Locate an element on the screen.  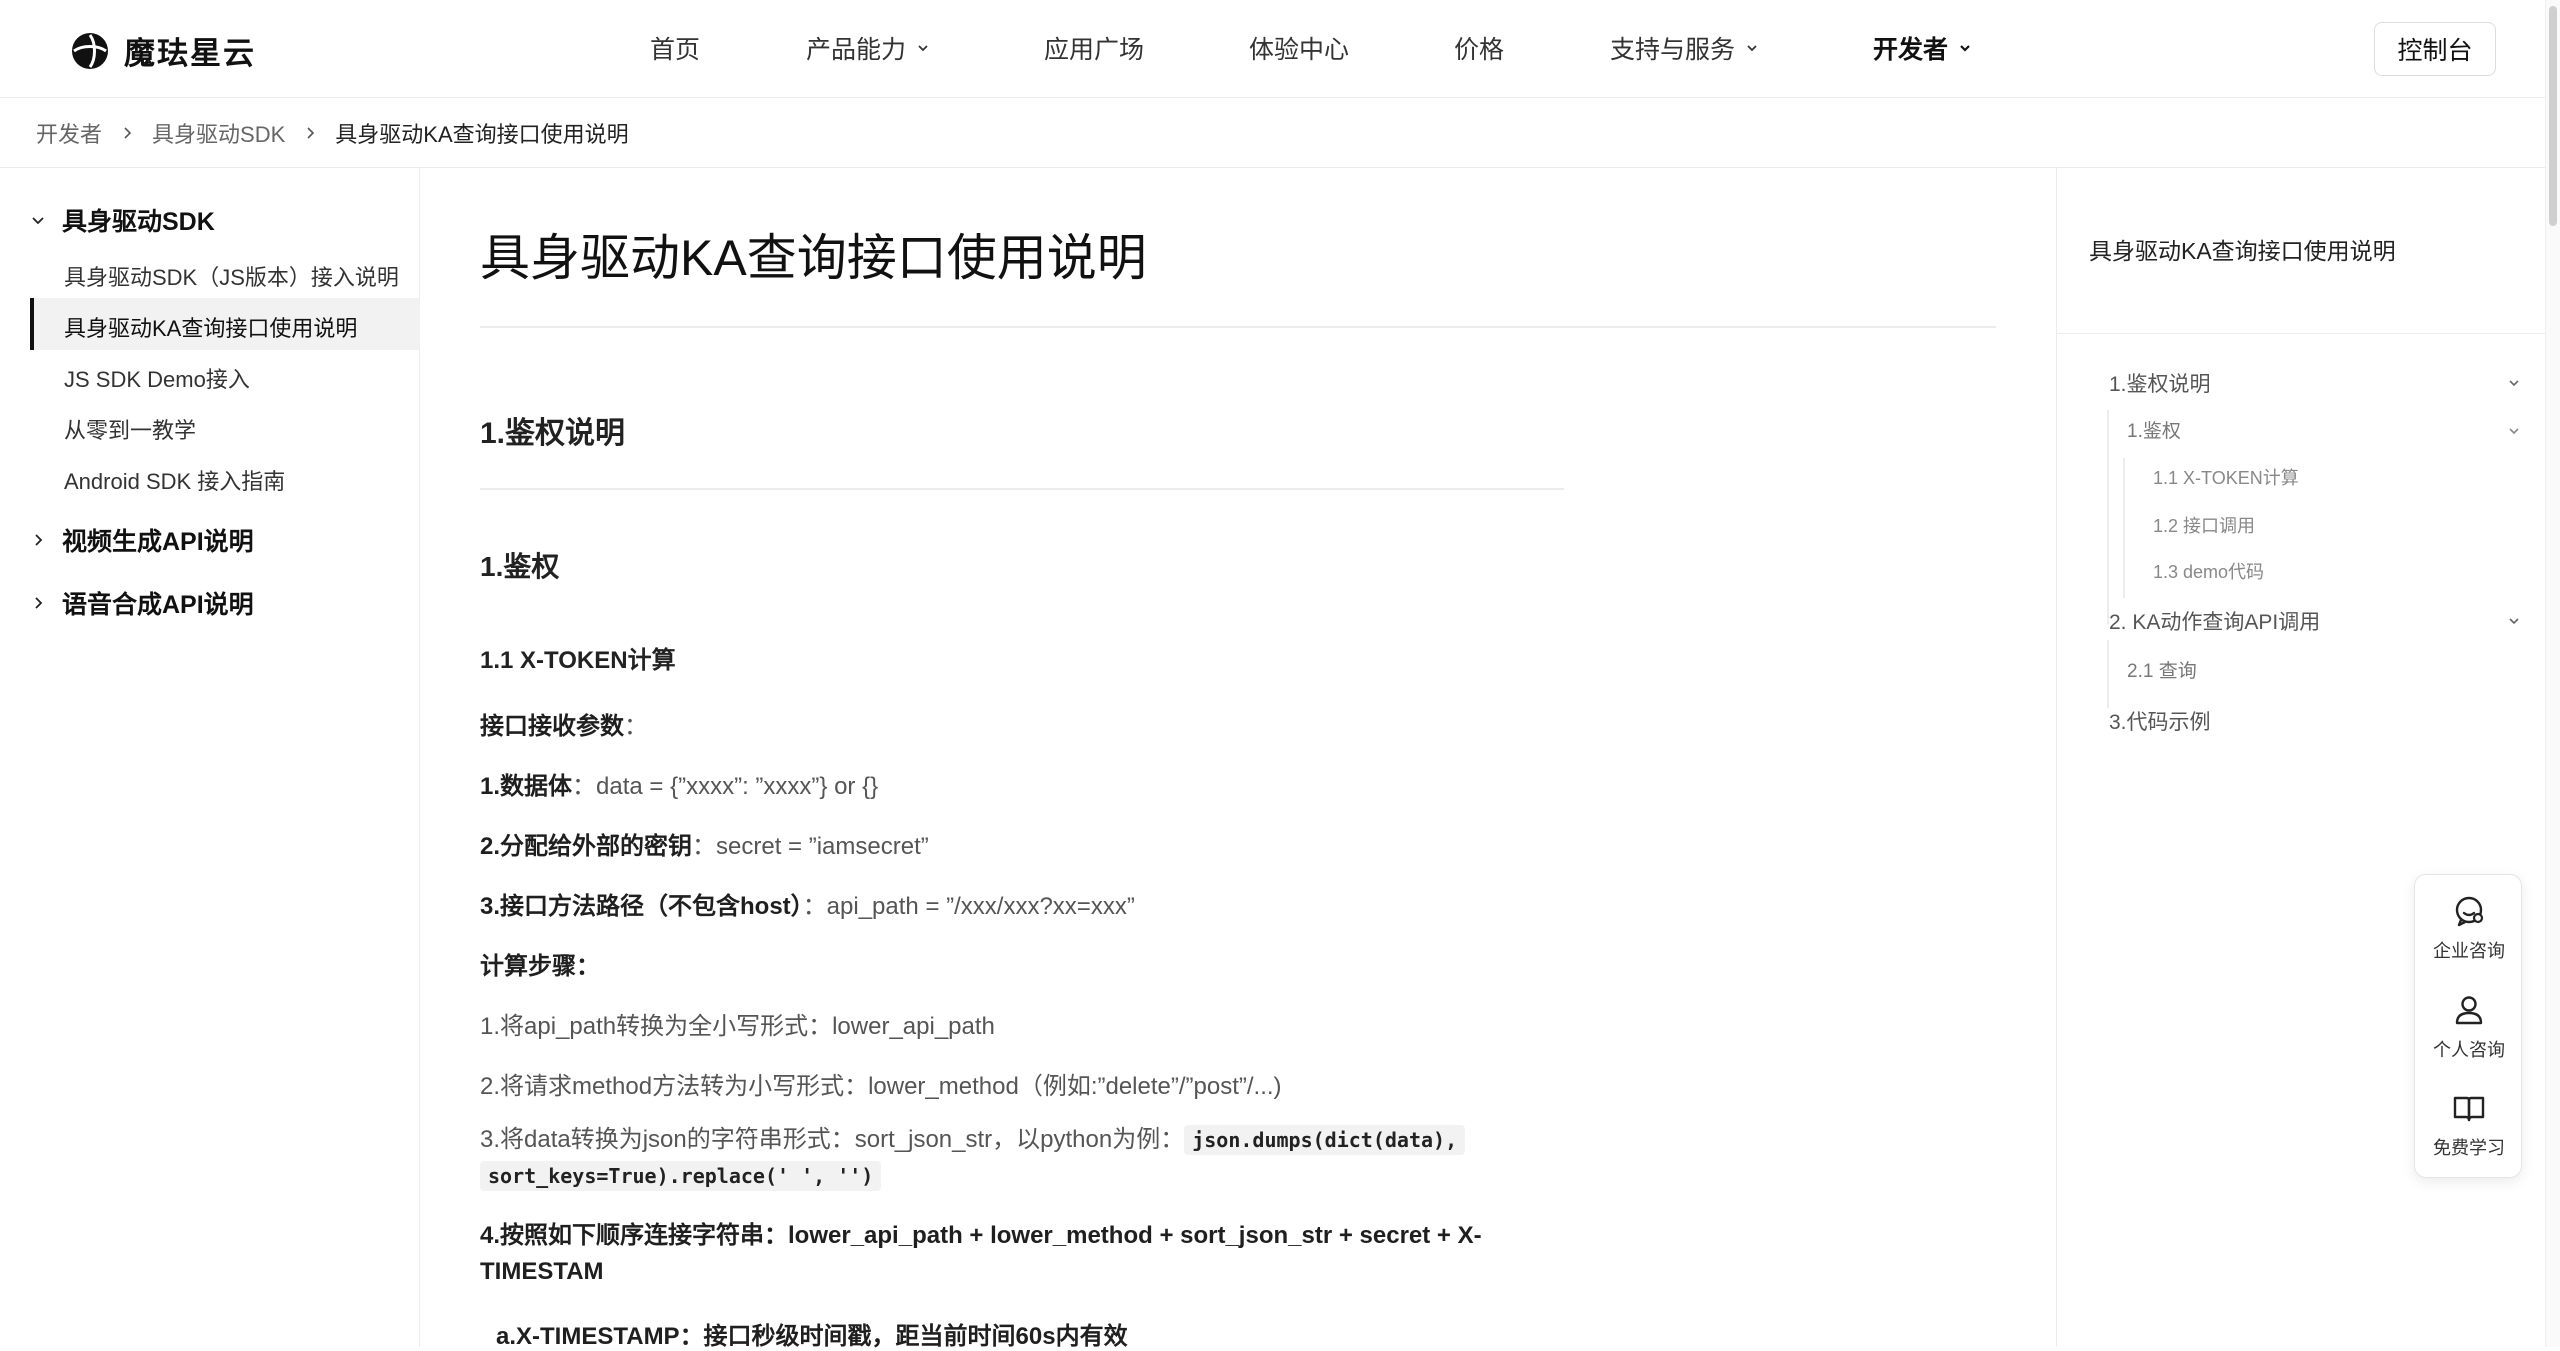
toc-item: 1.鉴权 is located at coordinates (2154, 429).